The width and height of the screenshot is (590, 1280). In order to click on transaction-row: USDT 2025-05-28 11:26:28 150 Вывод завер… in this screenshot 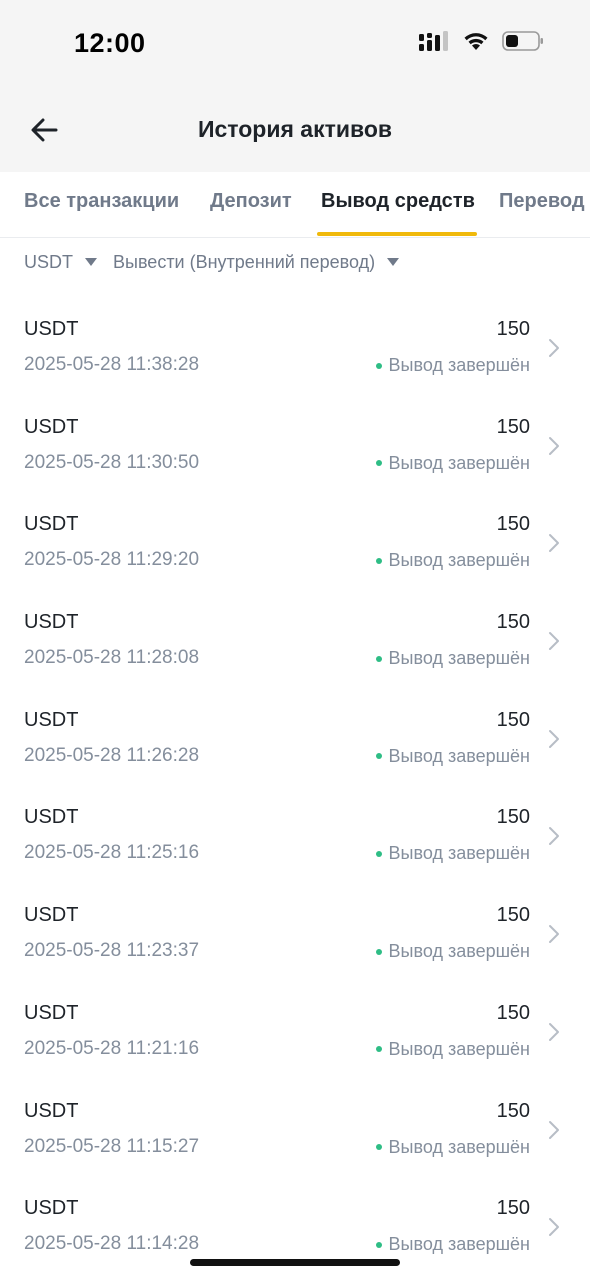, I will do `click(295, 740)`.